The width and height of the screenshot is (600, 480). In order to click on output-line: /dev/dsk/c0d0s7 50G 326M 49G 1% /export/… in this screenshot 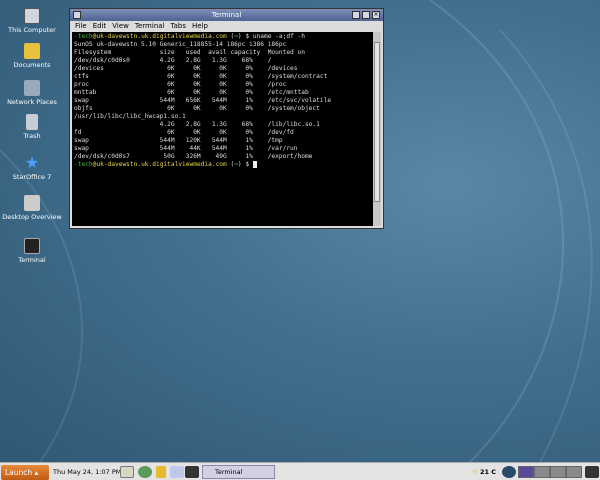, I will do `click(193, 156)`.